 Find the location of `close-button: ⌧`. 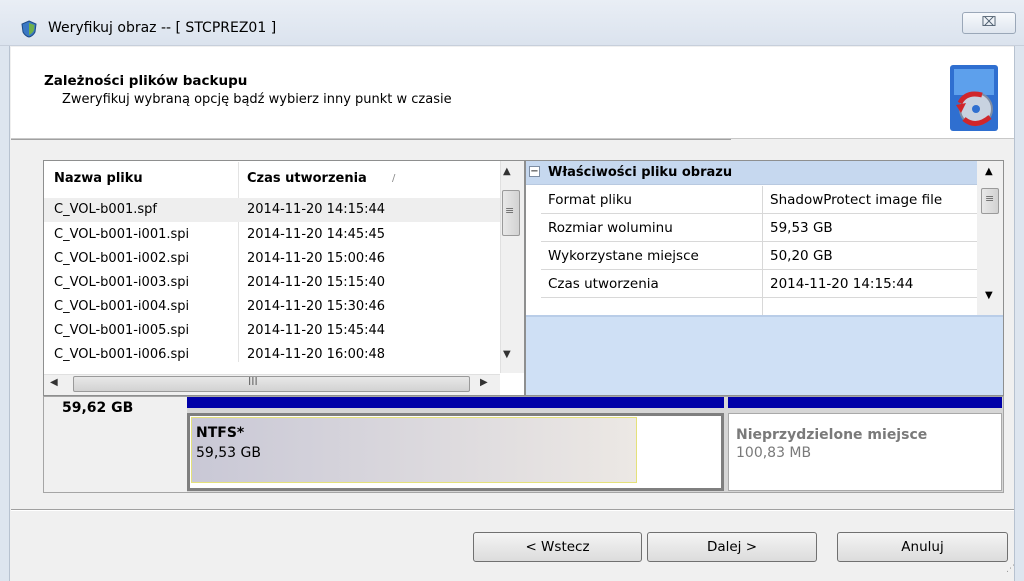

close-button: ⌧ is located at coordinates (989, 23).